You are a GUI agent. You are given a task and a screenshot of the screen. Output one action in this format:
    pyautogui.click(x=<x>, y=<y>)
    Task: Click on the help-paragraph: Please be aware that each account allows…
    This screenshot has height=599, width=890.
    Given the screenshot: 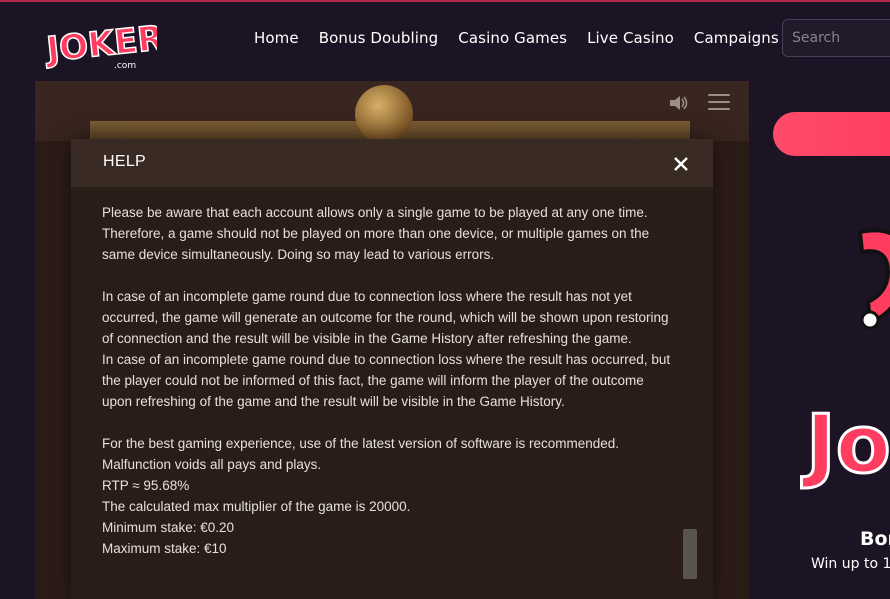 What is the action you would take?
    pyautogui.click(x=376, y=233)
    